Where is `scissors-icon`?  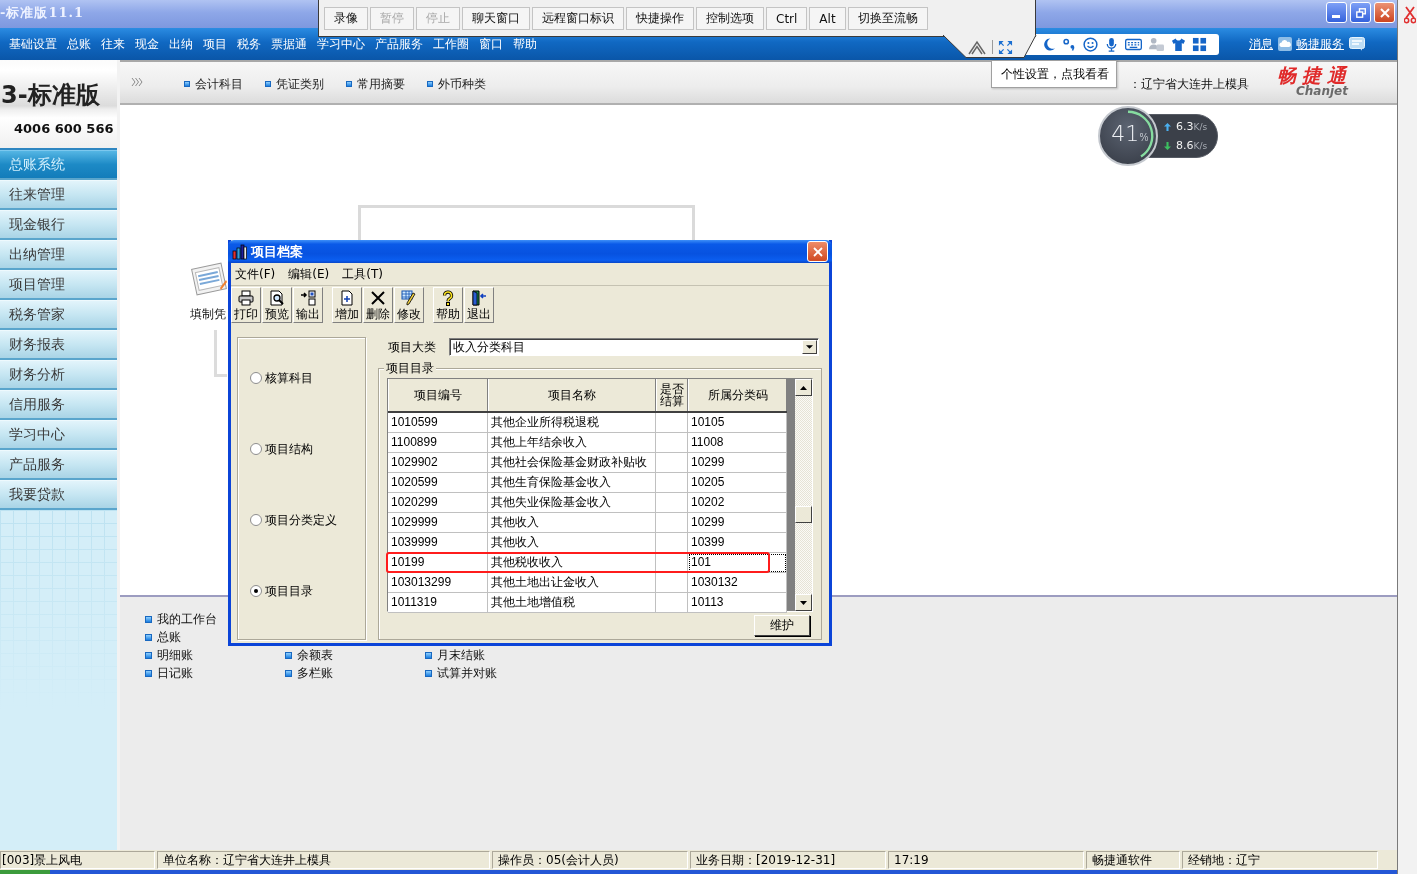 scissors-icon is located at coordinates (1410, 15).